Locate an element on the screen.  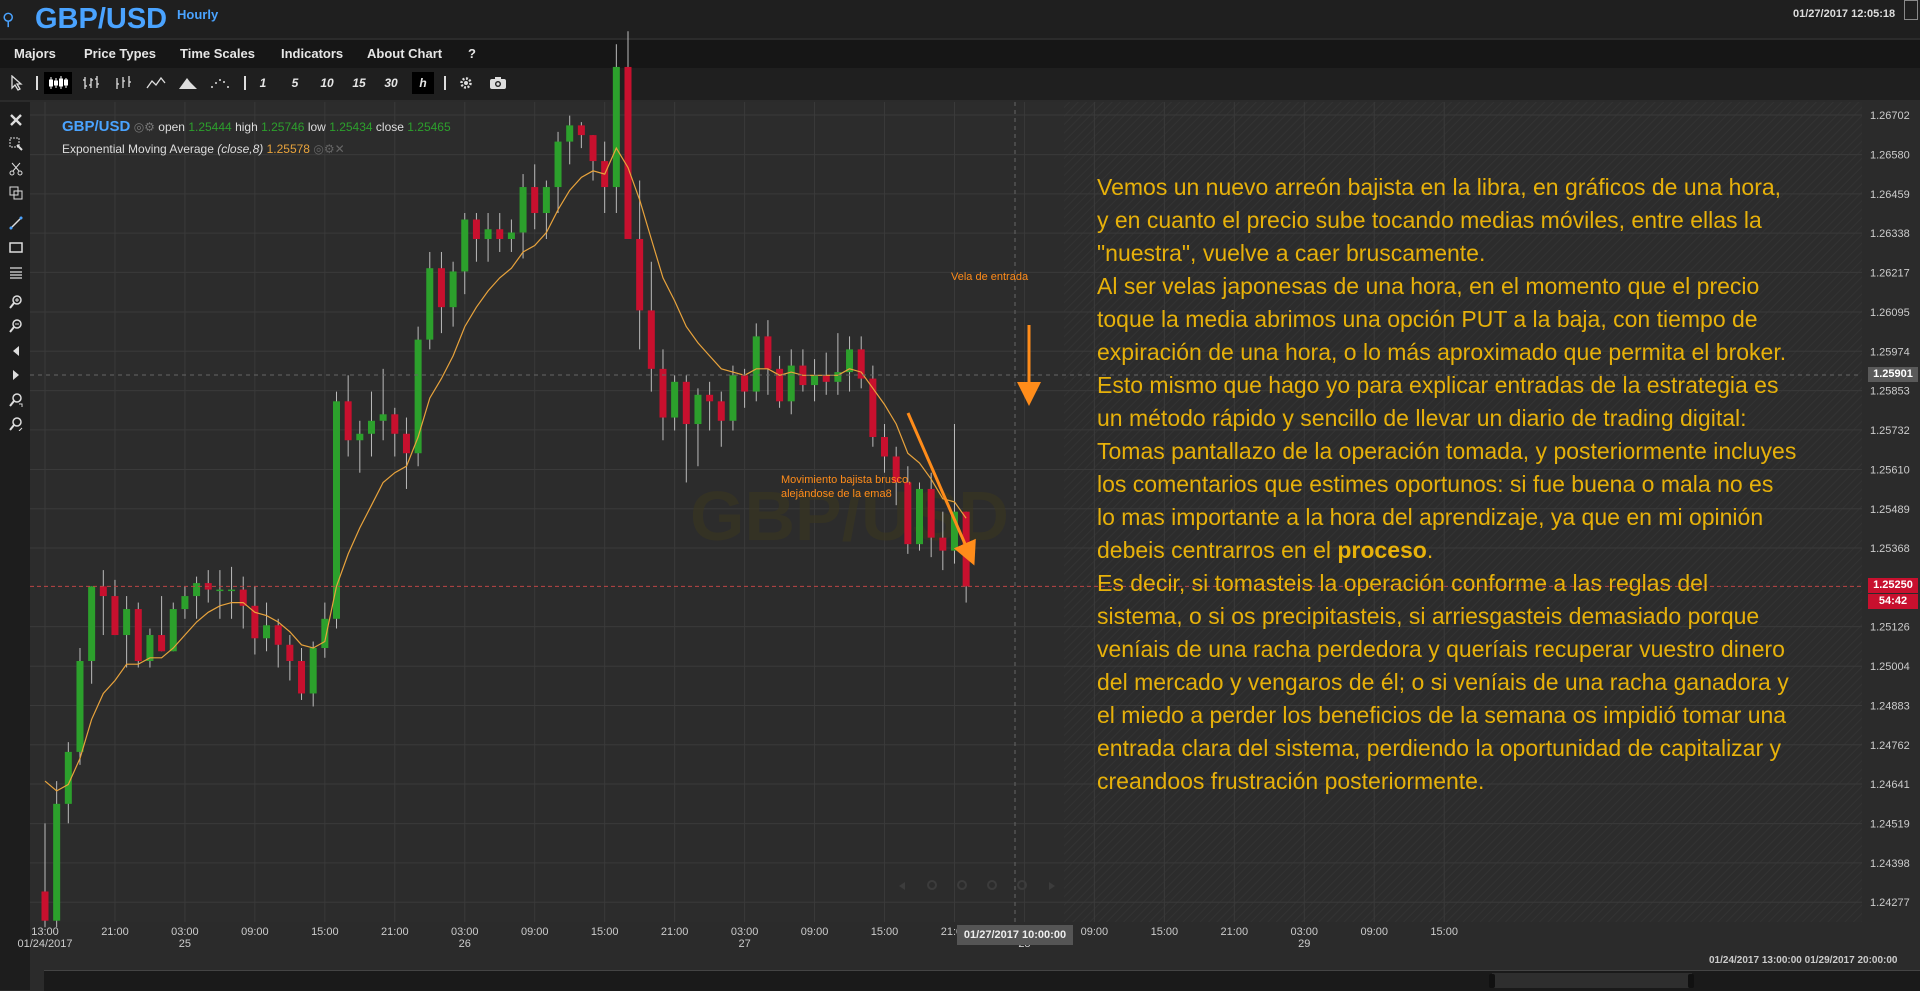
scroll-handle-right is located at coordinates (1691, 981).